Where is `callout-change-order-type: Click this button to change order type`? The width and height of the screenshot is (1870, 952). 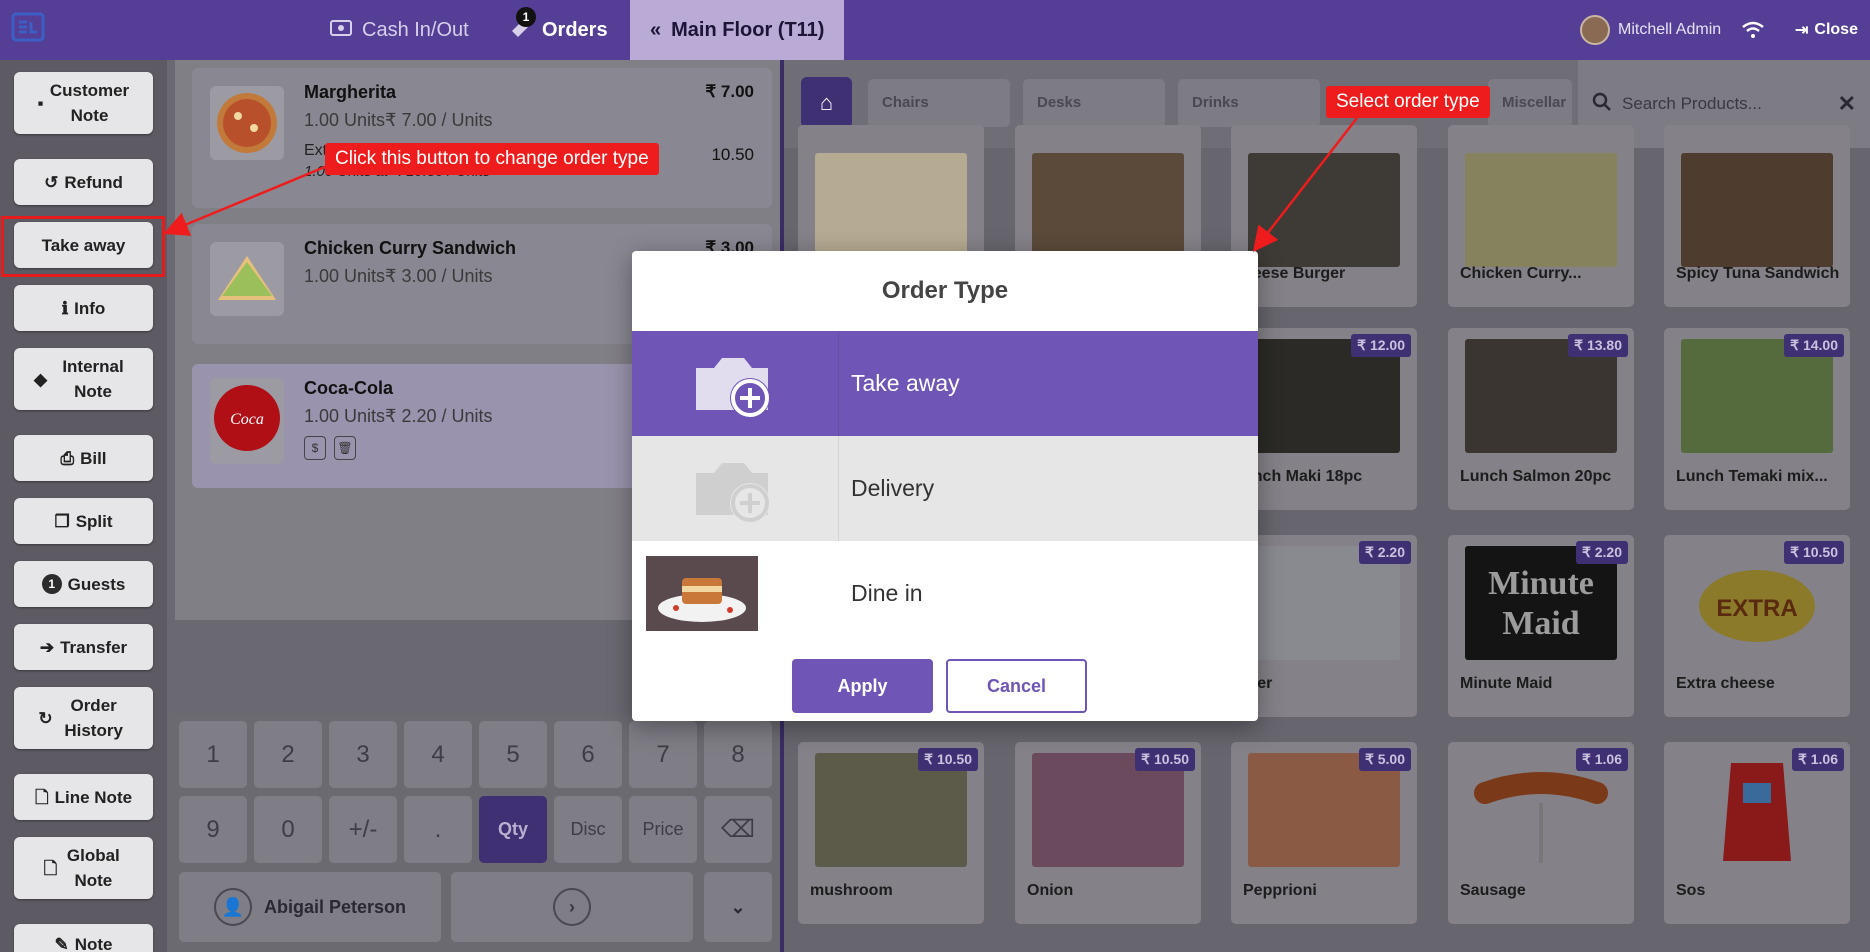
callout-change-order-type: Click this button to change order type is located at coordinates (492, 159).